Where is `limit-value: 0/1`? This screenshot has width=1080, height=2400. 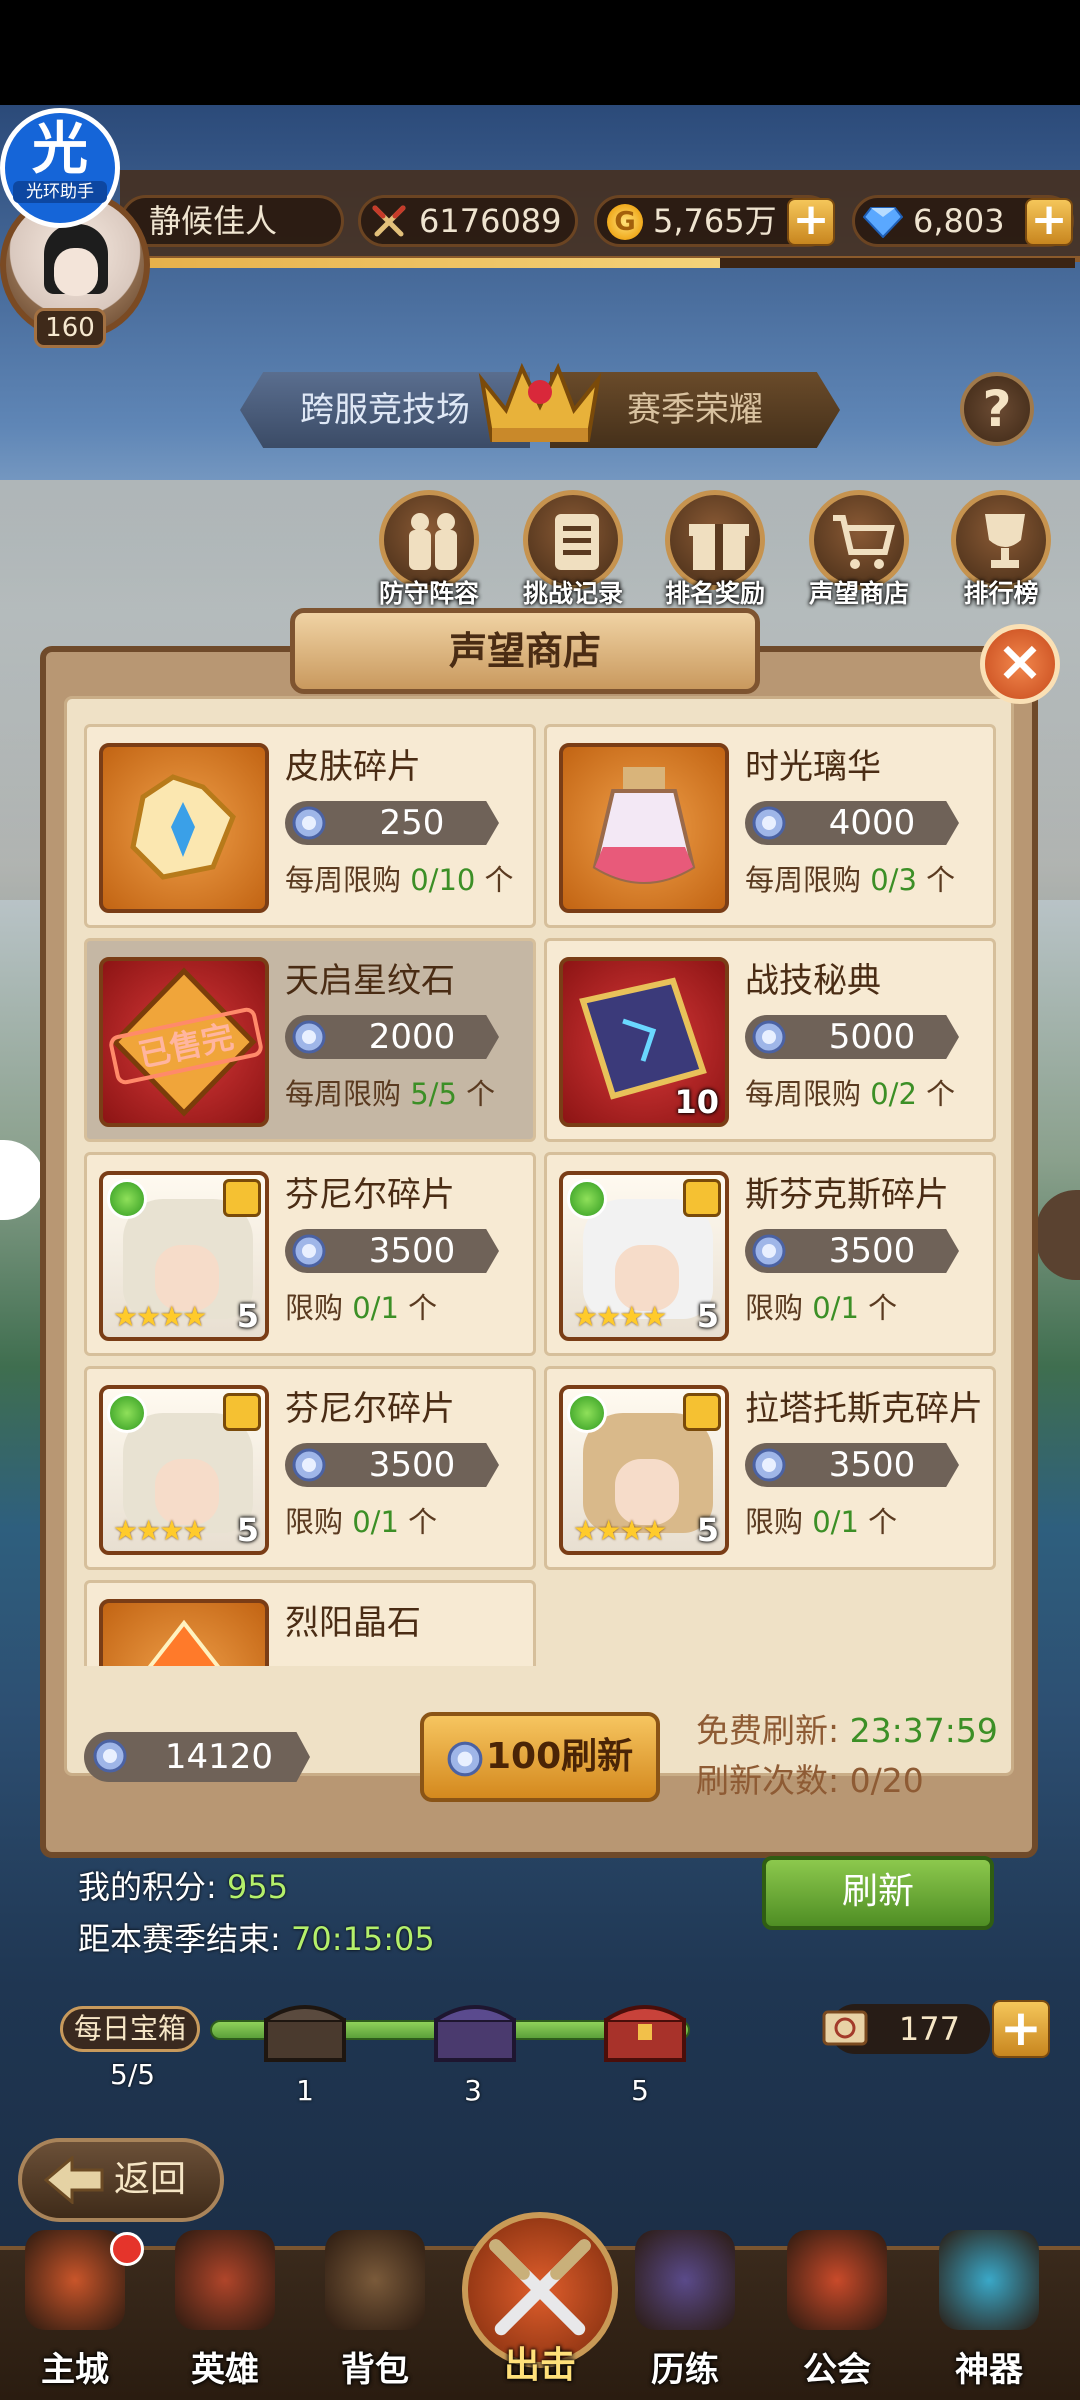 limit-value: 0/1 is located at coordinates (375, 1522).